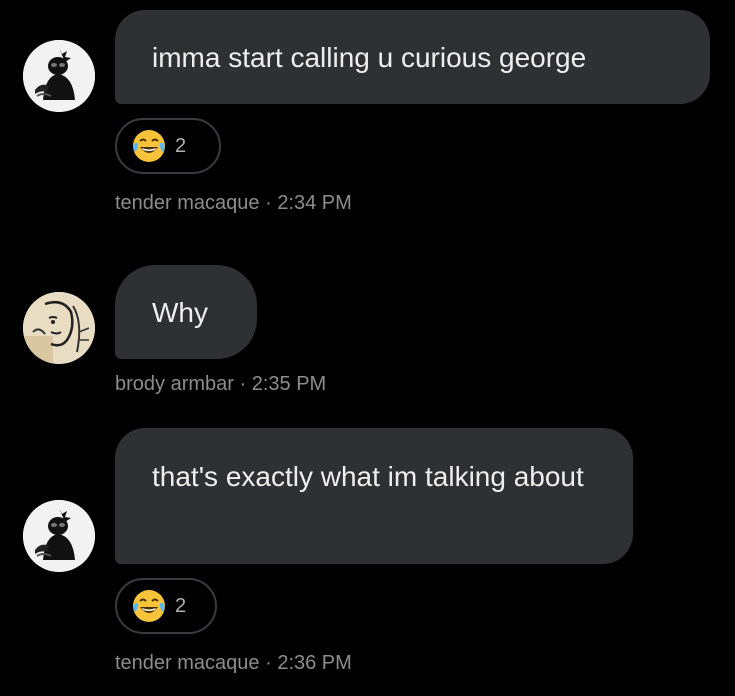  What do you see at coordinates (374, 496) in the screenshot?
I see `message-bubble-3: that's exactly what im talking about` at bounding box center [374, 496].